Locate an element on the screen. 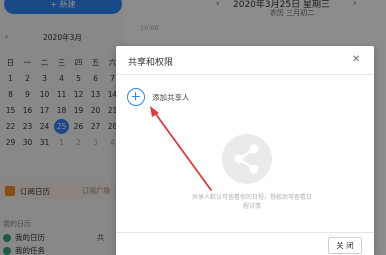 The height and width of the screenshot is (255, 386). close-icon: ✕ is located at coordinates (356, 59).